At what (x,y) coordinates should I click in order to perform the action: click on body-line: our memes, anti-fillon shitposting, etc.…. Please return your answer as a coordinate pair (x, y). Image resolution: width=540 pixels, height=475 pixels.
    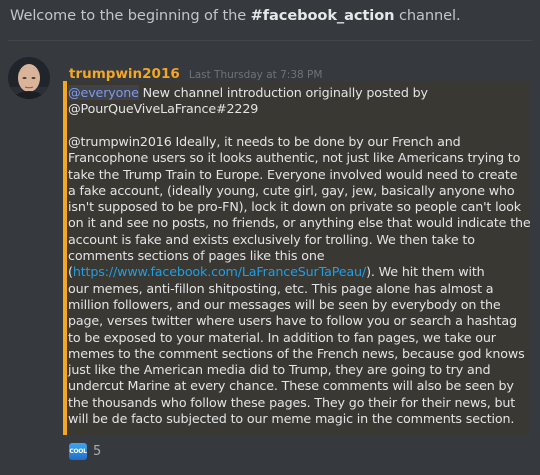
    Looking at the image, I should click on (281, 288).